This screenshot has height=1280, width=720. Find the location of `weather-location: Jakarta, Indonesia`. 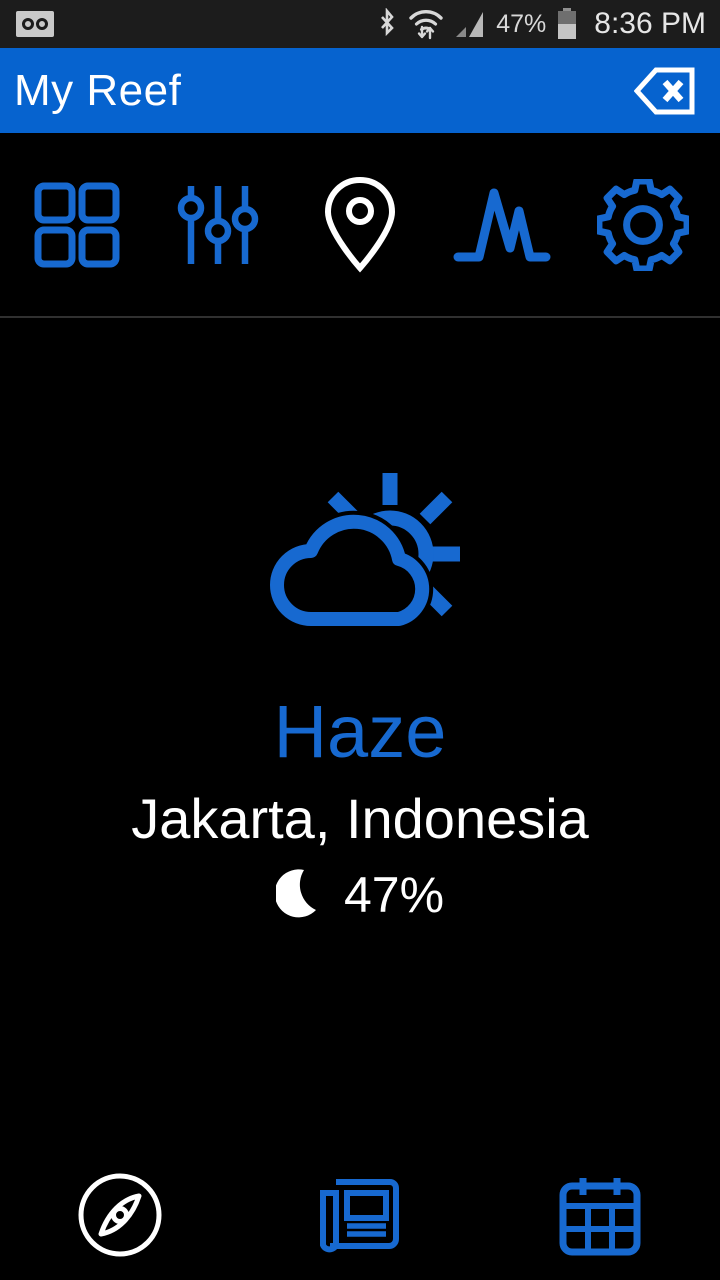

weather-location: Jakarta, Indonesia is located at coordinates (360, 818).